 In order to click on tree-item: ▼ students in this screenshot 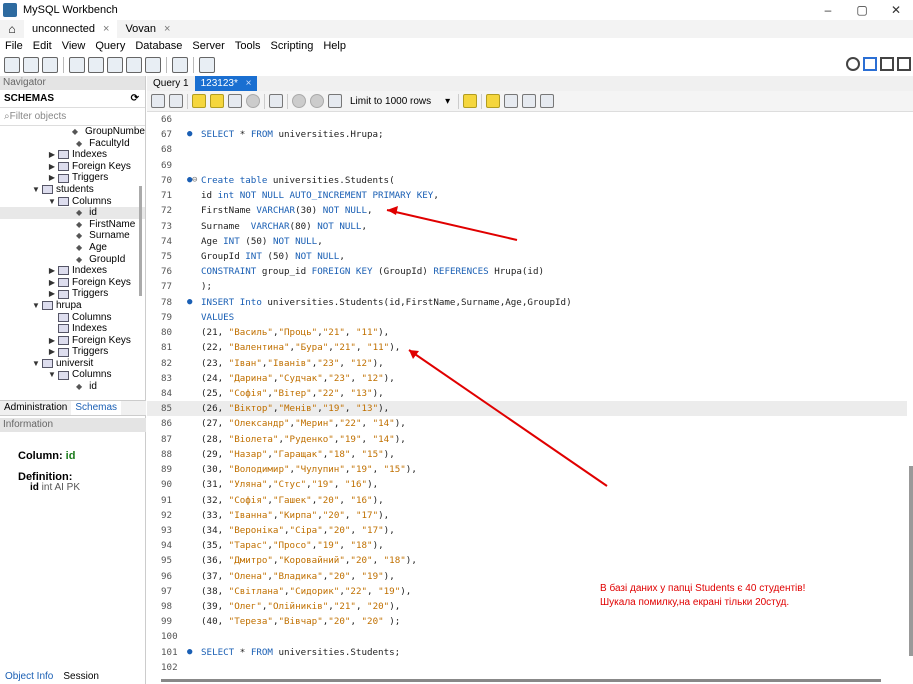, I will do `click(72, 190)`.